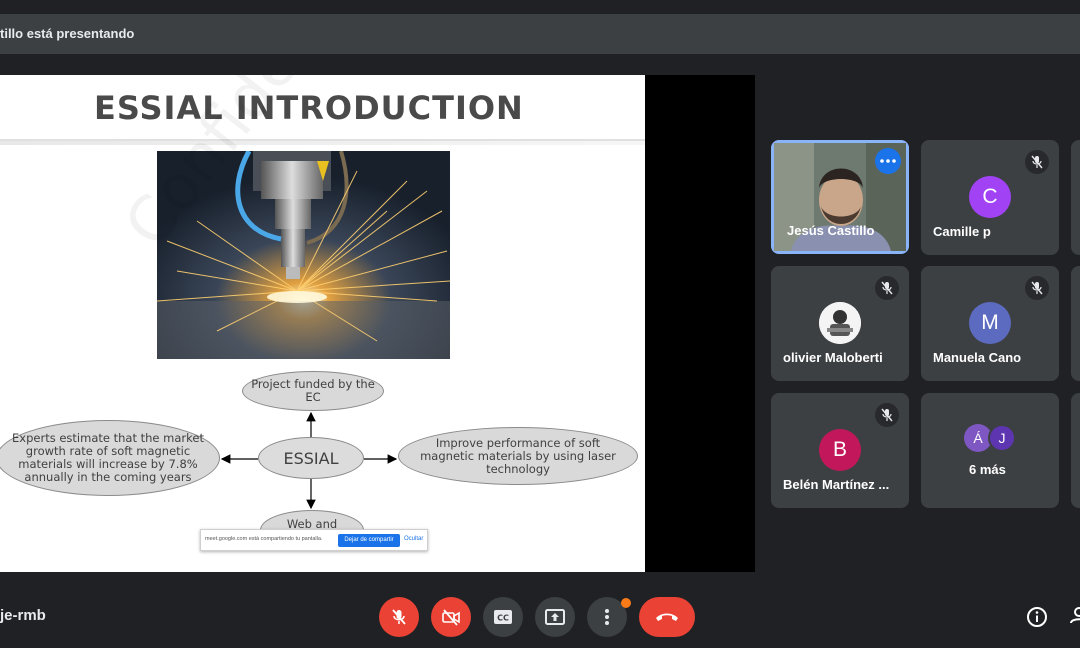  What do you see at coordinates (626, 603) in the screenshot?
I see `notification-badge` at bounding box center [626, 603].